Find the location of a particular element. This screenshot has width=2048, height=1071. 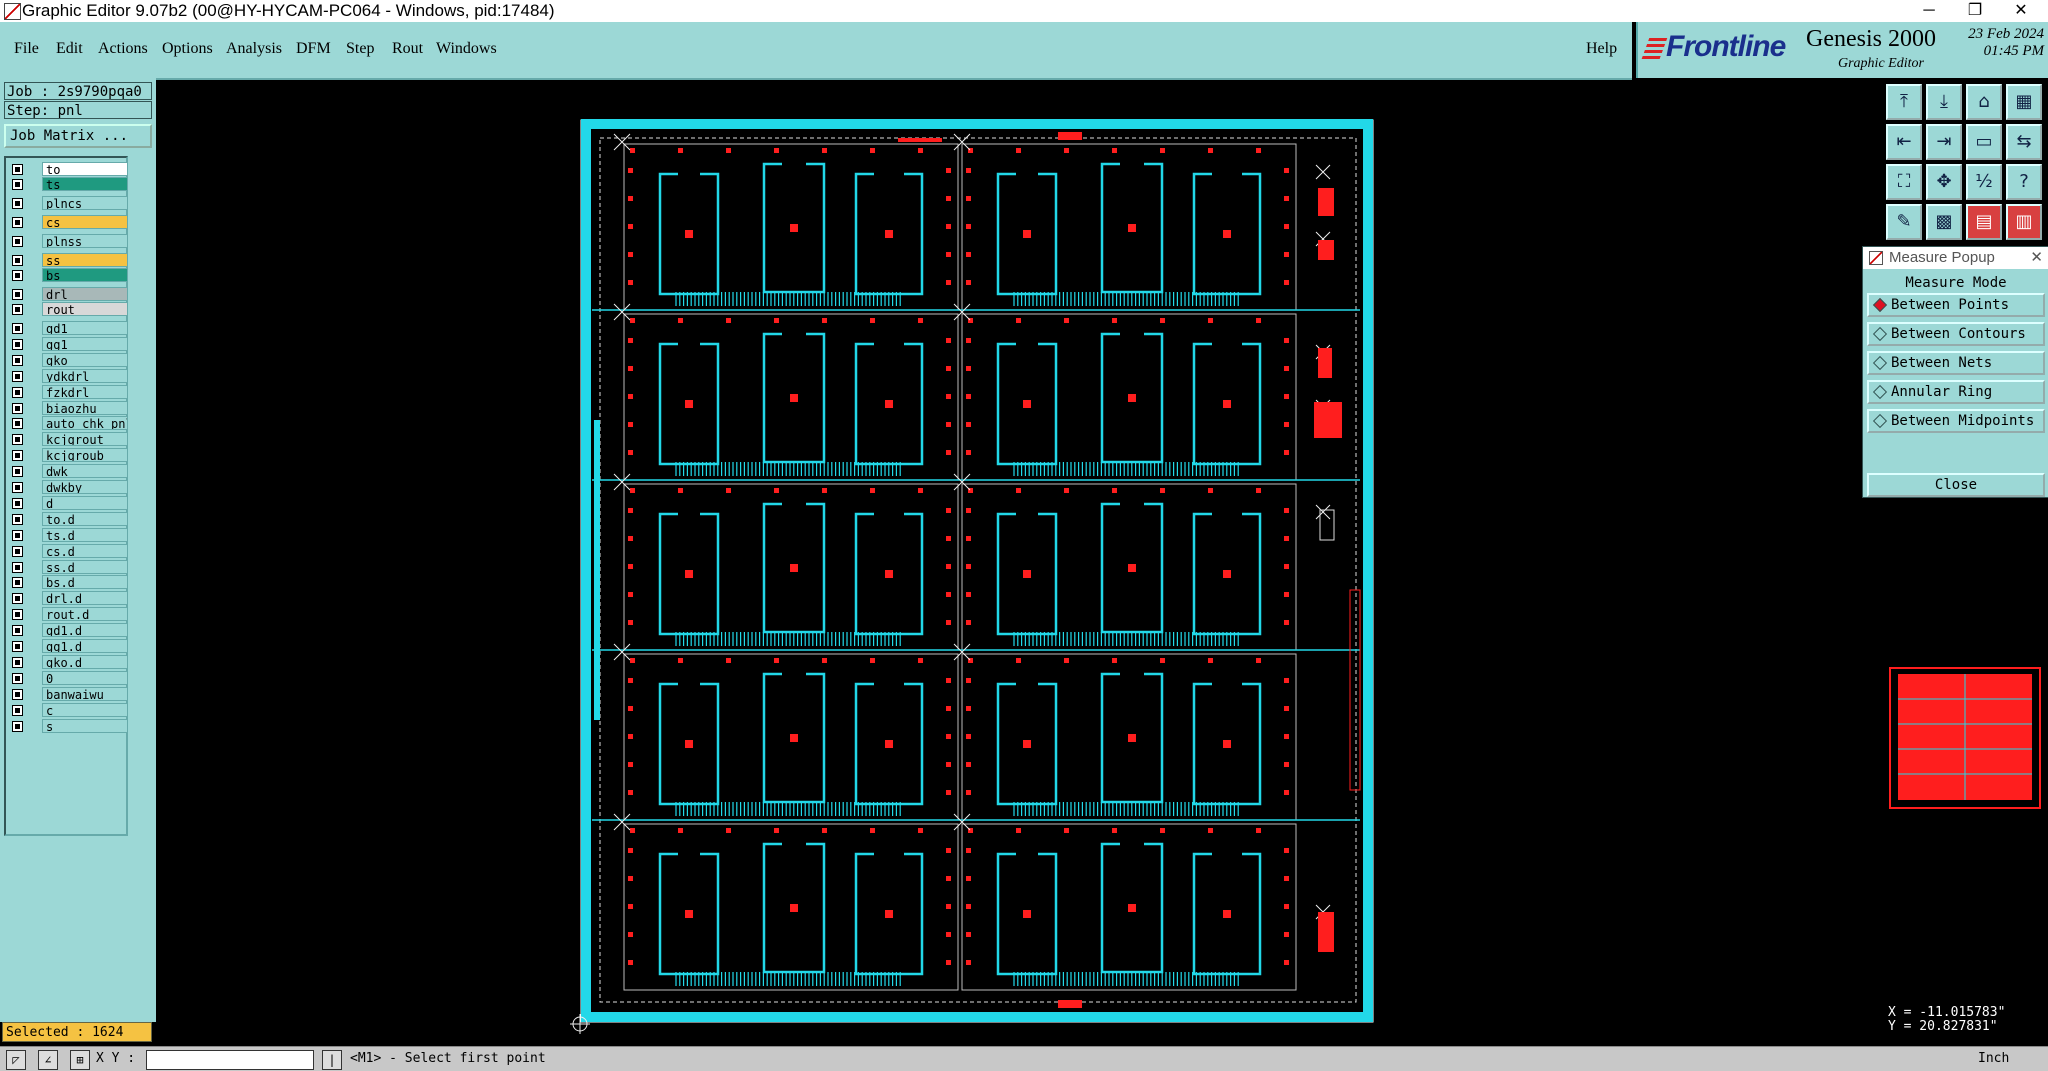

layer-name: bs is located at coordinates (85, 275).